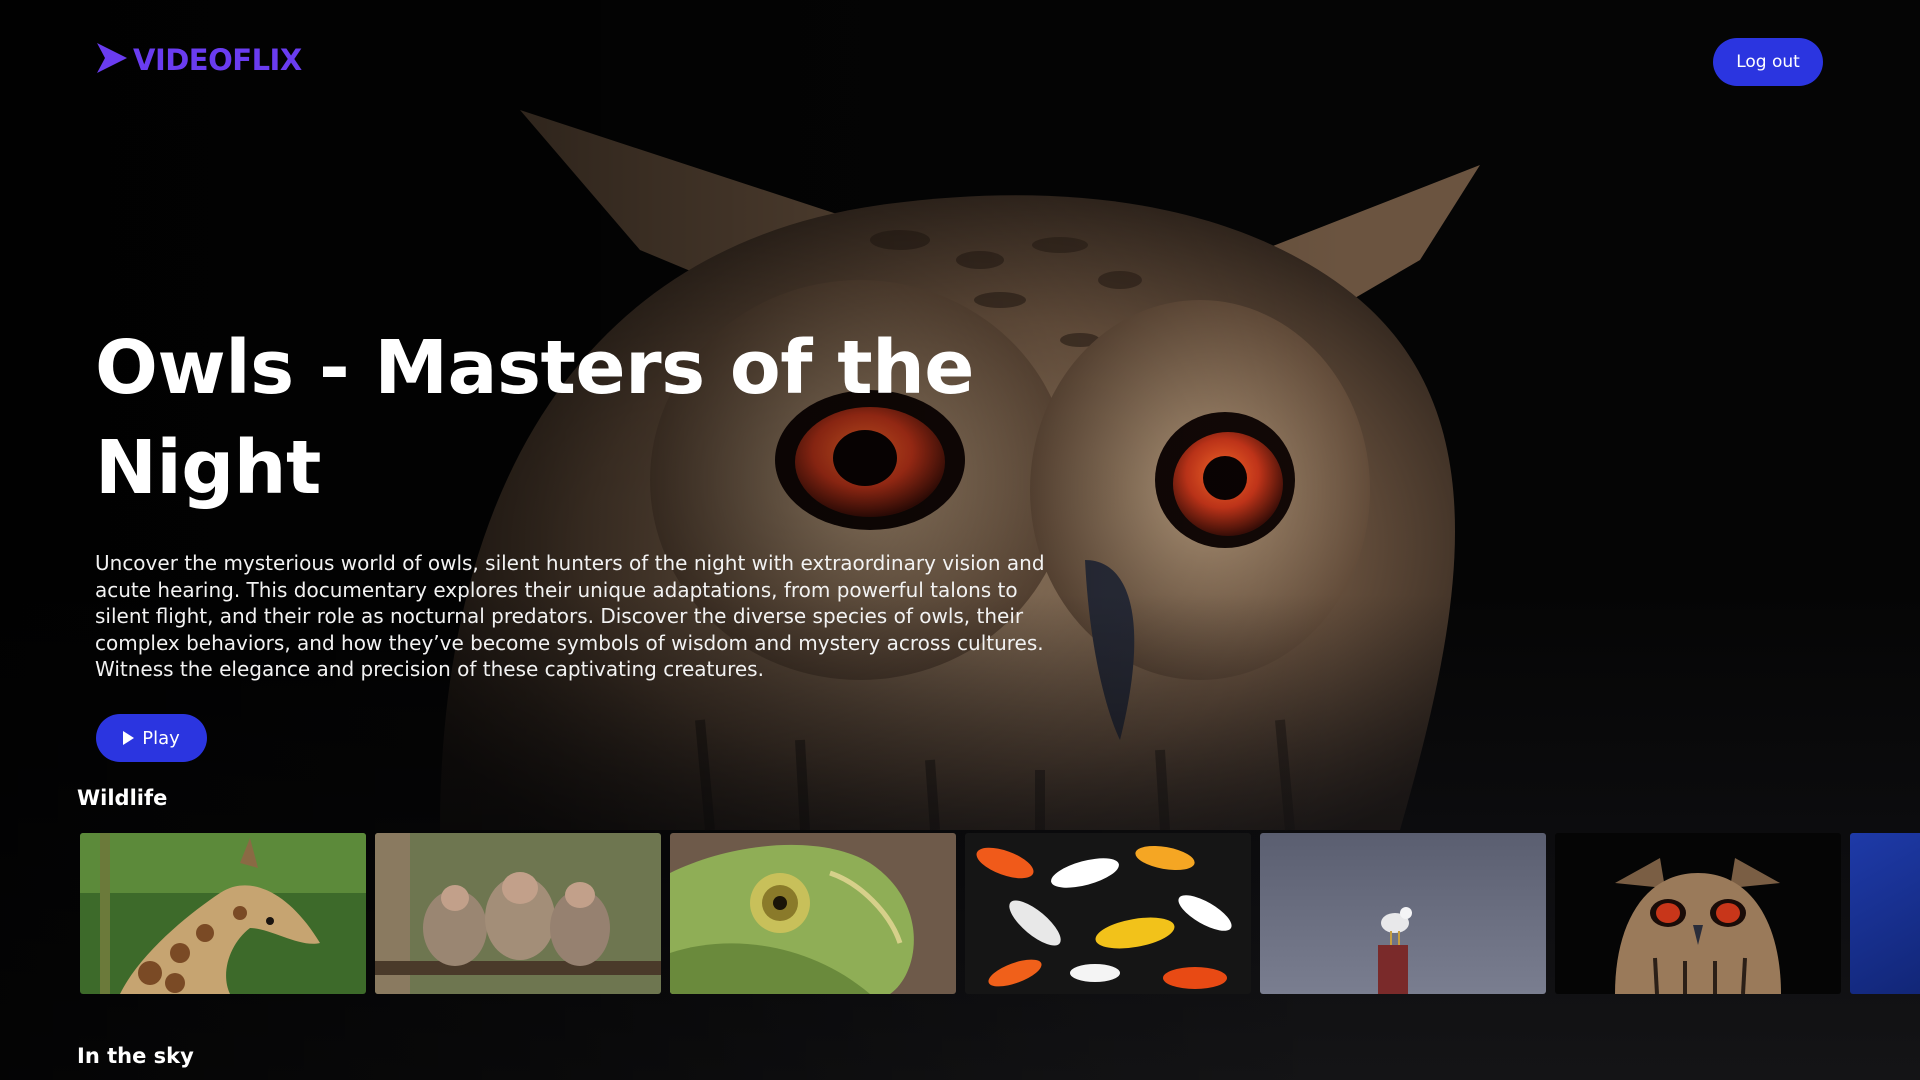 This screenshot has width=1920, height=1080. I want to click on wildlife-carousel, so click(1000, 913).